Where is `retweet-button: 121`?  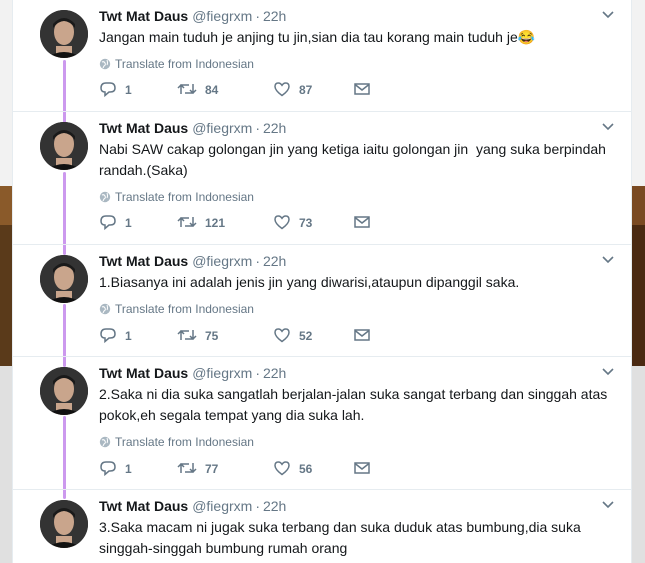 retweet-button: 121 is located at coordinates (201, 223).